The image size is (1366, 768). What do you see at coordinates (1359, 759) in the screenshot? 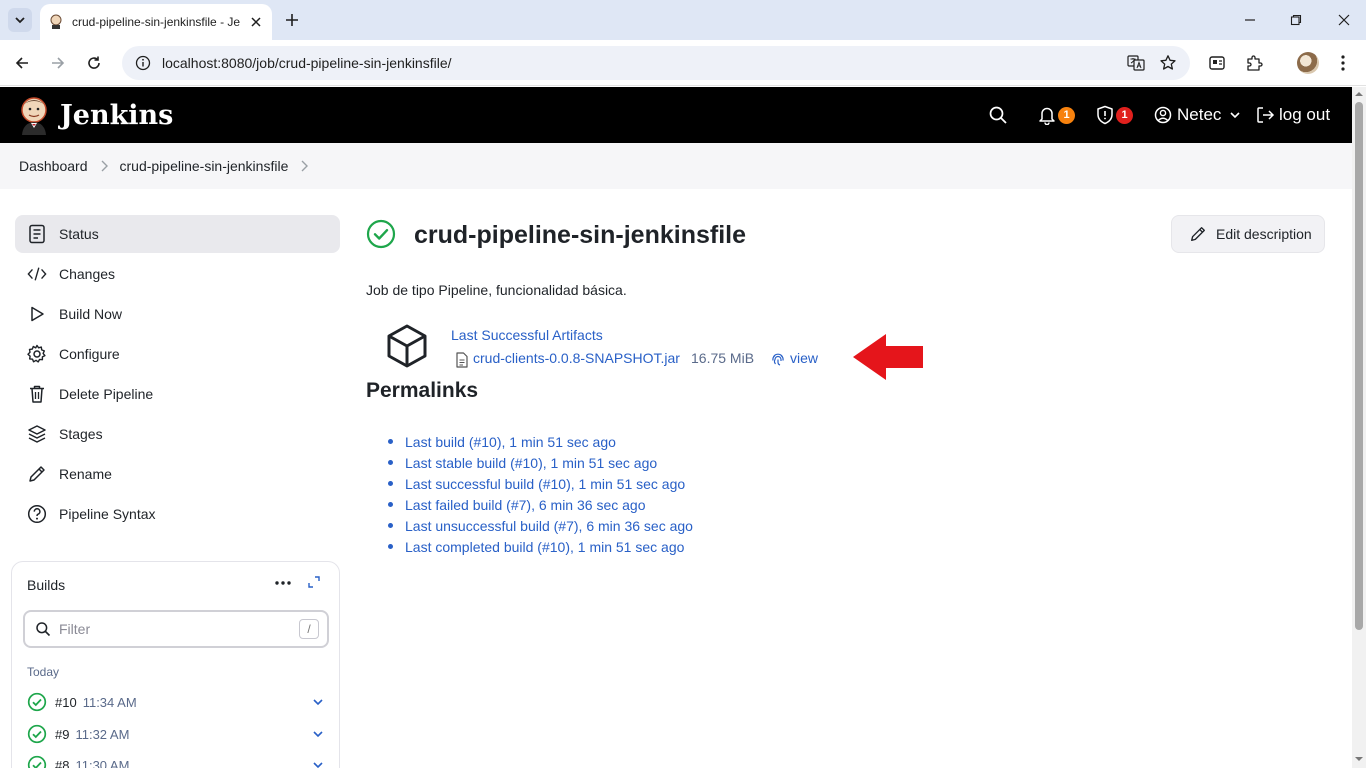
I see `scroll-down-icon` at bounding box center [1359, 759].